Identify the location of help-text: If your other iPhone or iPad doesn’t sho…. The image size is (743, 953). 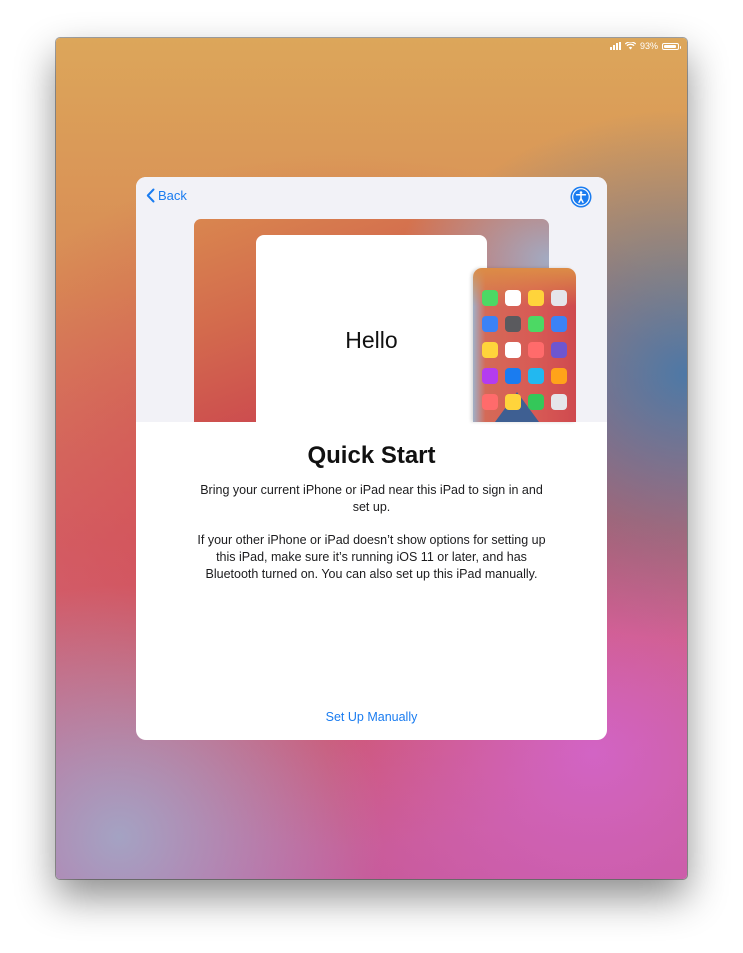
(371, 557).